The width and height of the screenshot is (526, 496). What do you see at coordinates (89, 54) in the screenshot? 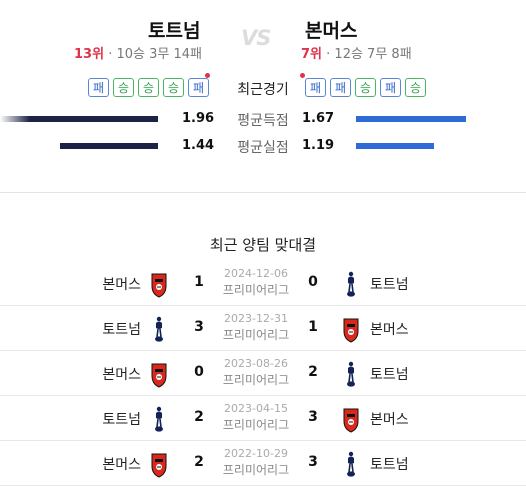
I see `home-team-rank: 13위` at bounding box center [89, 54].